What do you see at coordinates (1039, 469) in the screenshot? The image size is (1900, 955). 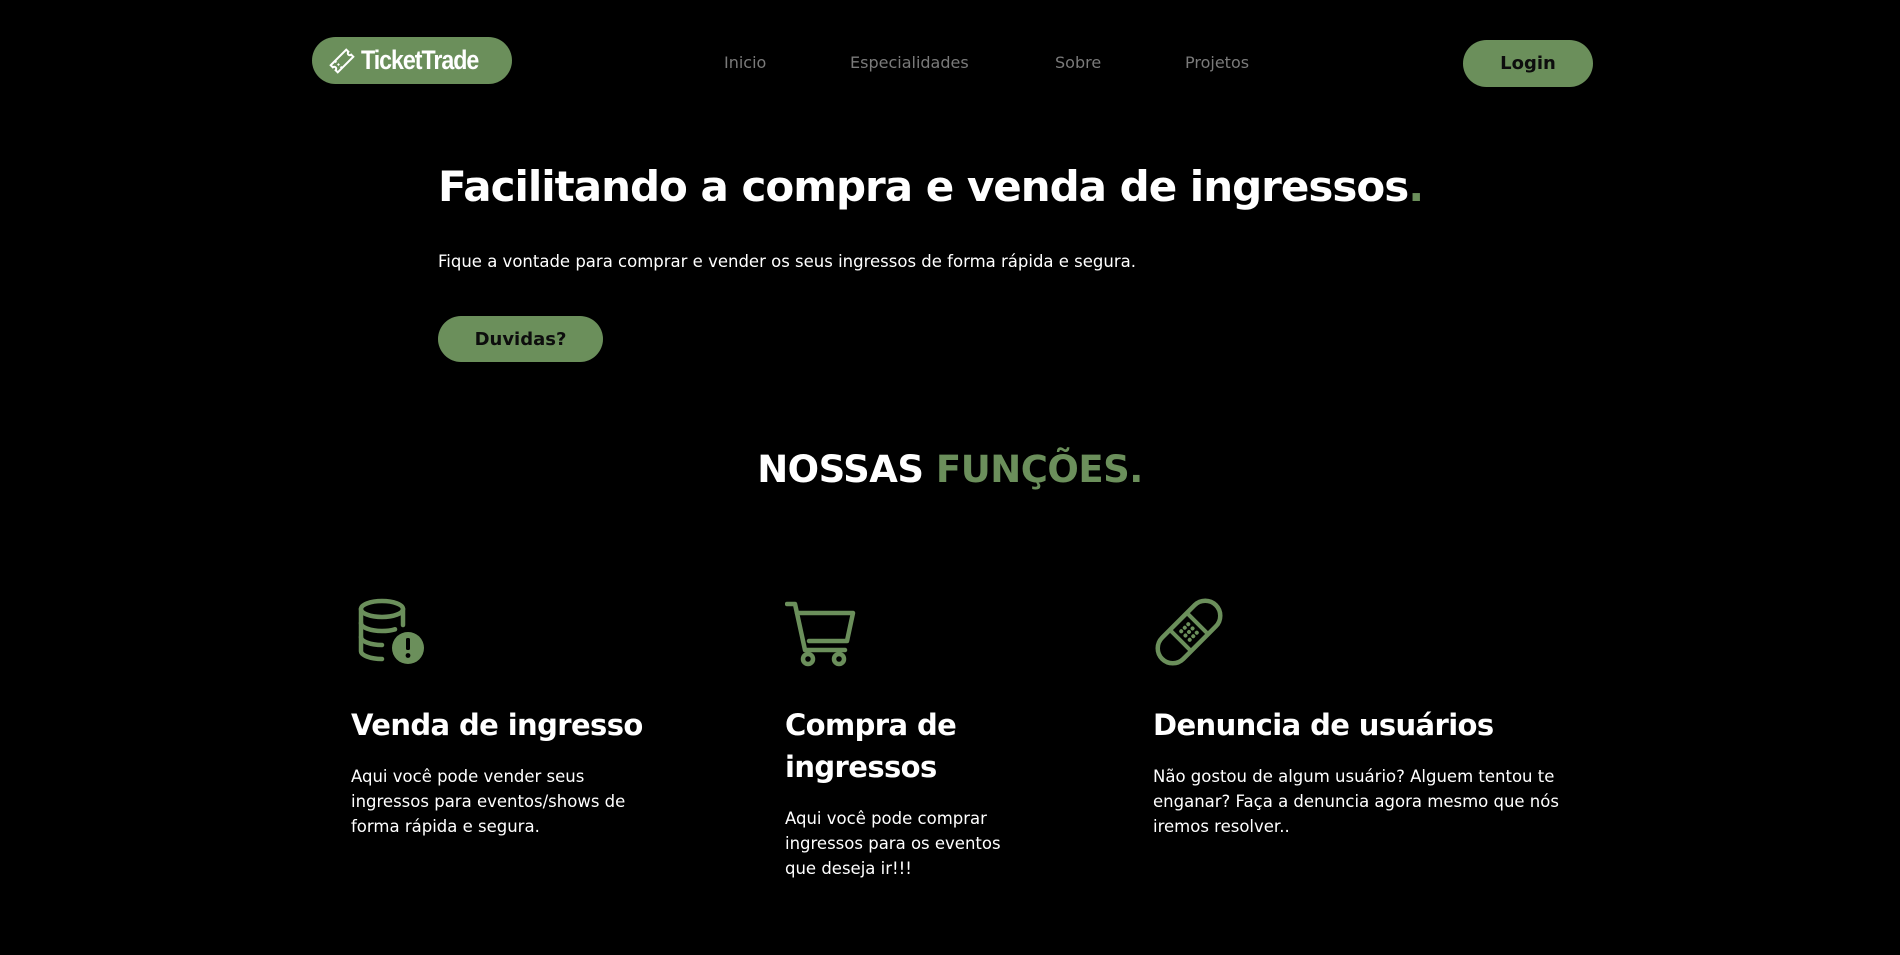 I see `section-title-green: FUNÇÕES.` at bounding box center [1039, 469].